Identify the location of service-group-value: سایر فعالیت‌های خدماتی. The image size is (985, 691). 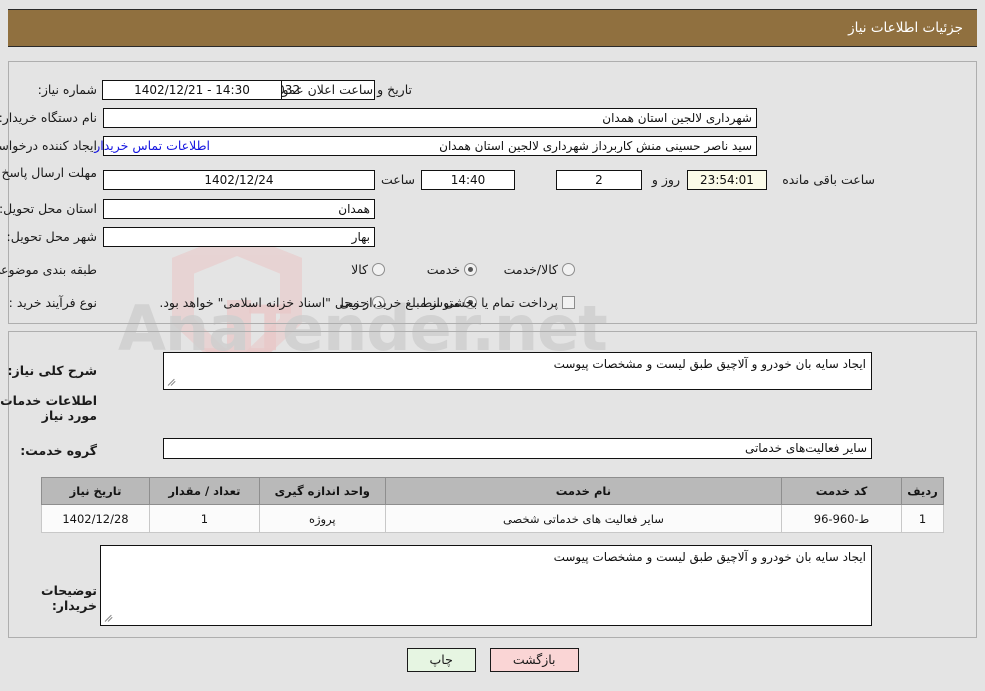
(517, 448).